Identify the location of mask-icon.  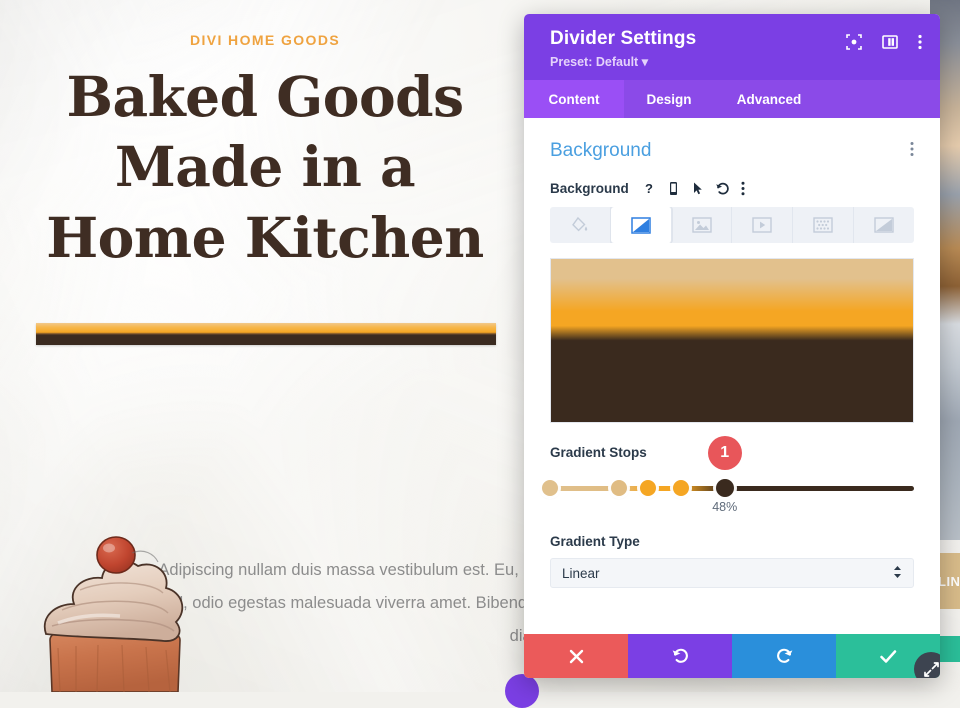
(884, 225).